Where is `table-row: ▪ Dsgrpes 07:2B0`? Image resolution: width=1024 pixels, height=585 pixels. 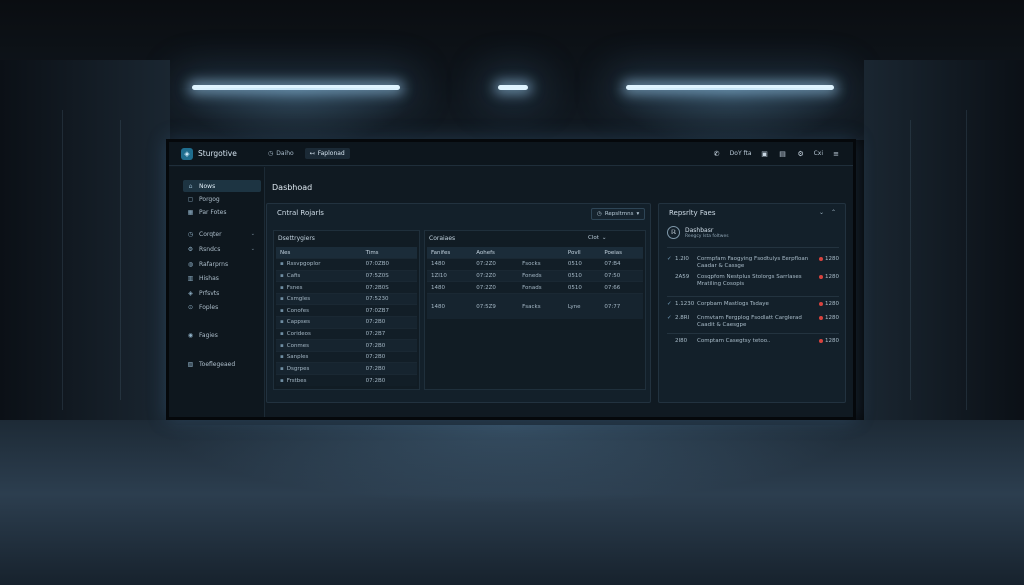 table-row: ▪ Dsgrpes 07:2B0 is located at coordinates (346, 368).